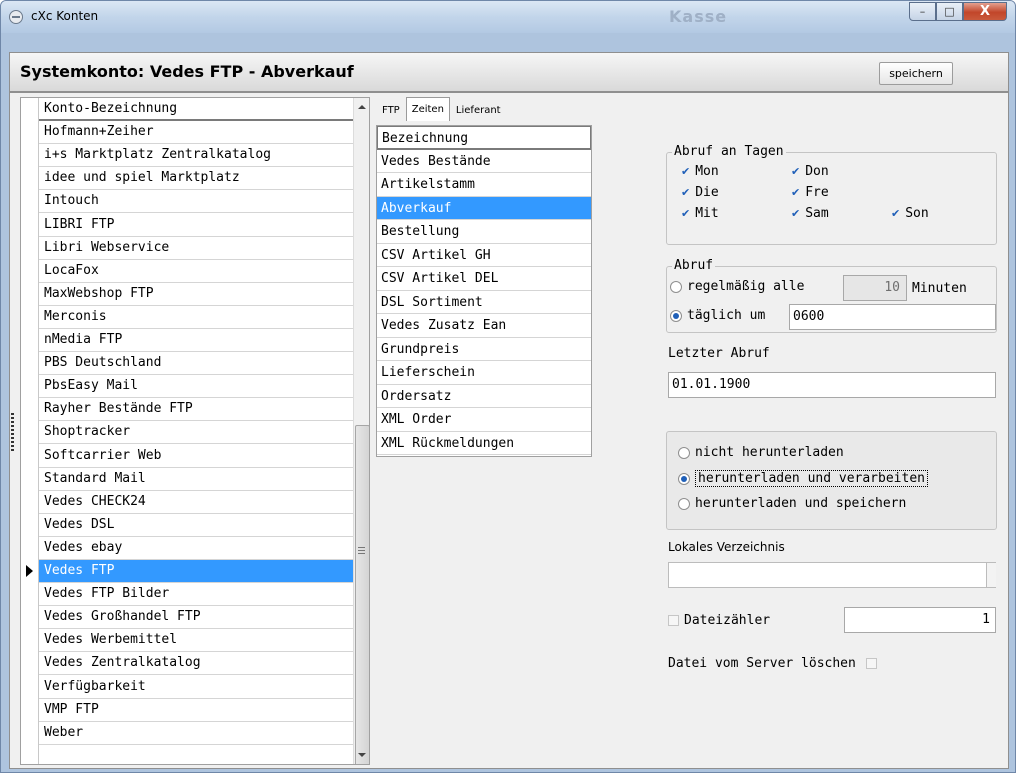 The height and width of the screenshot is (773, 1016). Describe the element at coordinates (362, 107) in the screenshot. I see `scroll-up-icon` at that location.